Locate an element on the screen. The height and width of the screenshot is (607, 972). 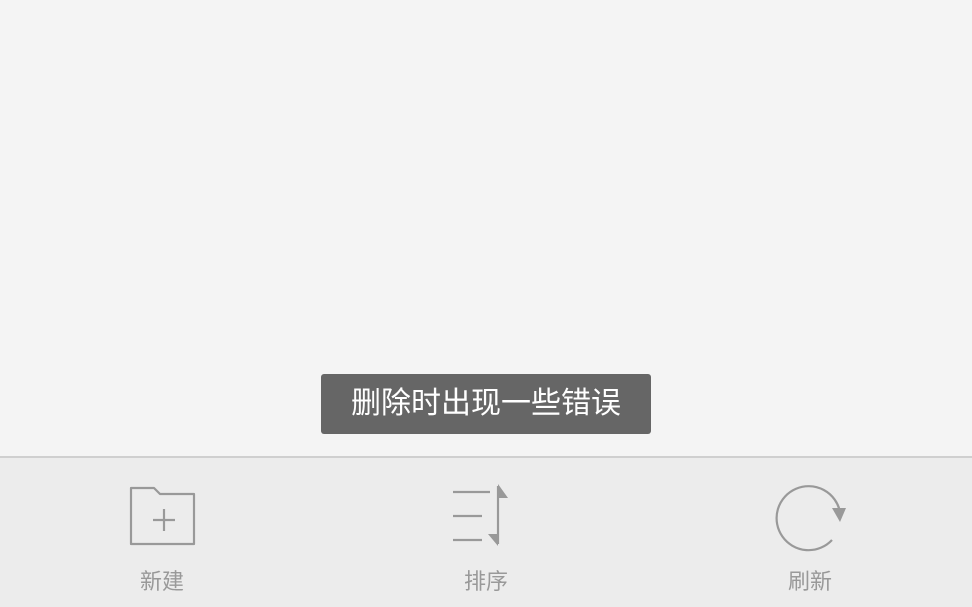
error-toast: 删除时出现一些错误 is located at coordinates (486, 404).